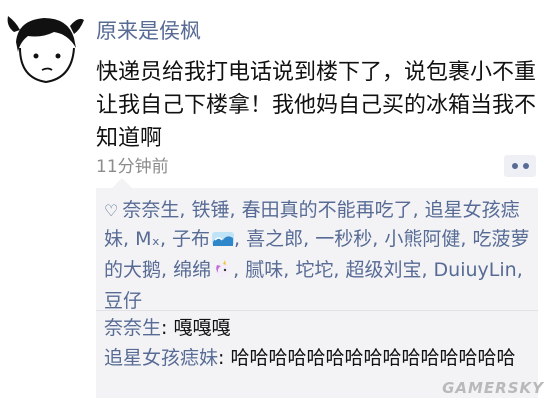 The image size is (550, 403). What do you see at coordinates (191, 239) in the screenshot?
I see `liker-name: 子布` at bounding box center [191, 239].